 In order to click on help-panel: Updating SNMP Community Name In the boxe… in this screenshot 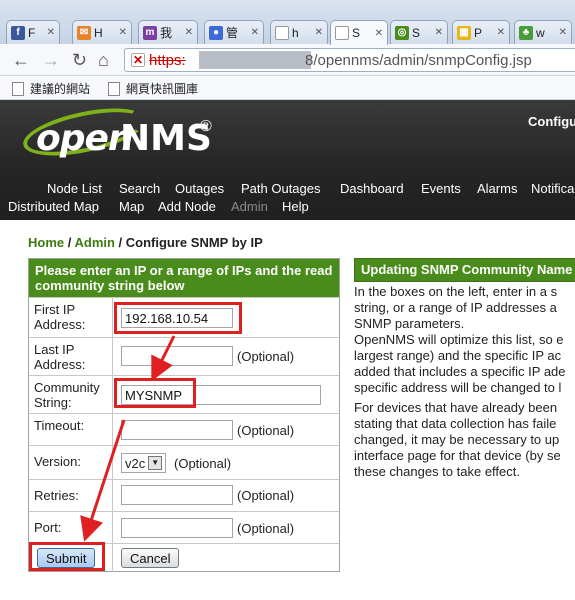, I will do `click(464, 368)`.